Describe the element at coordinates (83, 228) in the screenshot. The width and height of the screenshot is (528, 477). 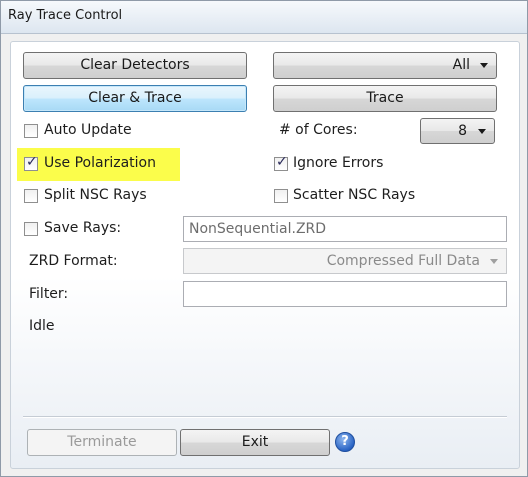
I see `save-rays-label: Save Rays:` at that location.